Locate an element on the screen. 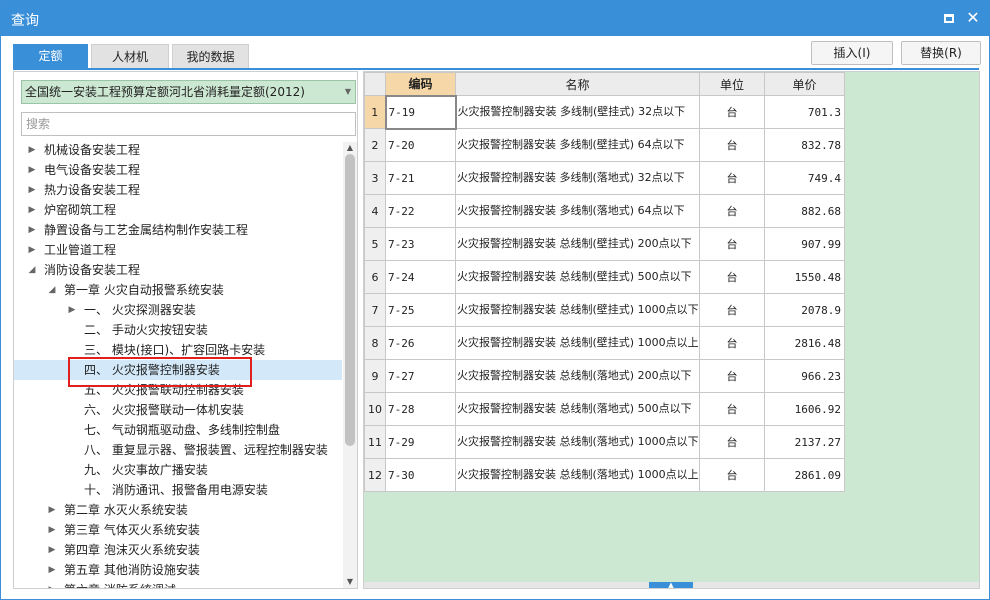  cell-name: 火灾报警控制器安装 总线制(壁挂式) 500点以下 is located at coordinates (577, 277).